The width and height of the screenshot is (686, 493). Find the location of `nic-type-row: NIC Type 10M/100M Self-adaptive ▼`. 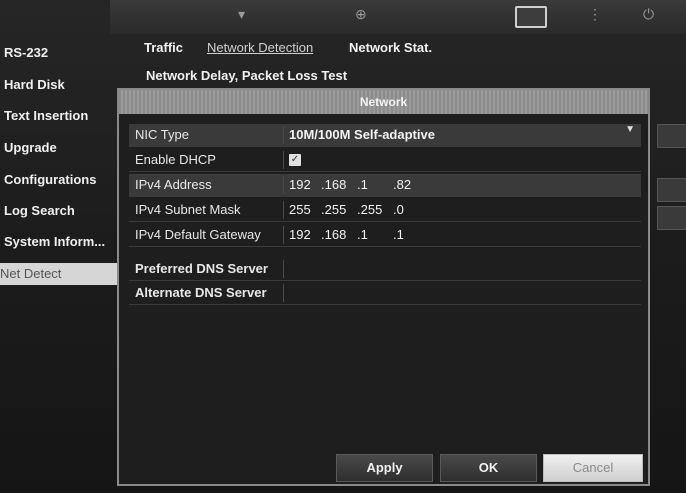

nic-type-row: NIC Type 10M/100M Self-adaptive ▼ is located at coordinates (385, 135).